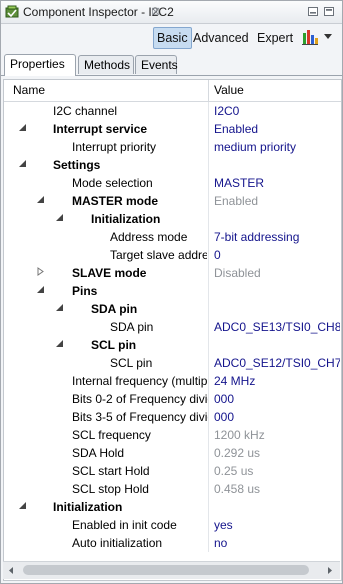 This screenshot has width=343, height=584. I want to click on table-row: Bits 3-5 of Frequency divider 000, so click(172, 417).